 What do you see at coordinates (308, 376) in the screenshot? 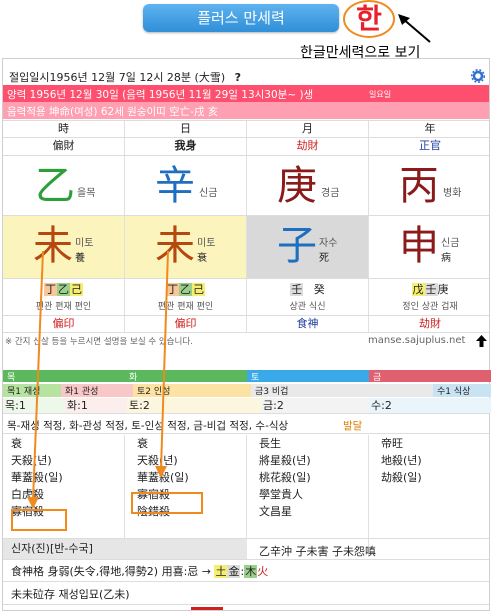
I see `element-earth: 토` at bounding box center [308, 376].